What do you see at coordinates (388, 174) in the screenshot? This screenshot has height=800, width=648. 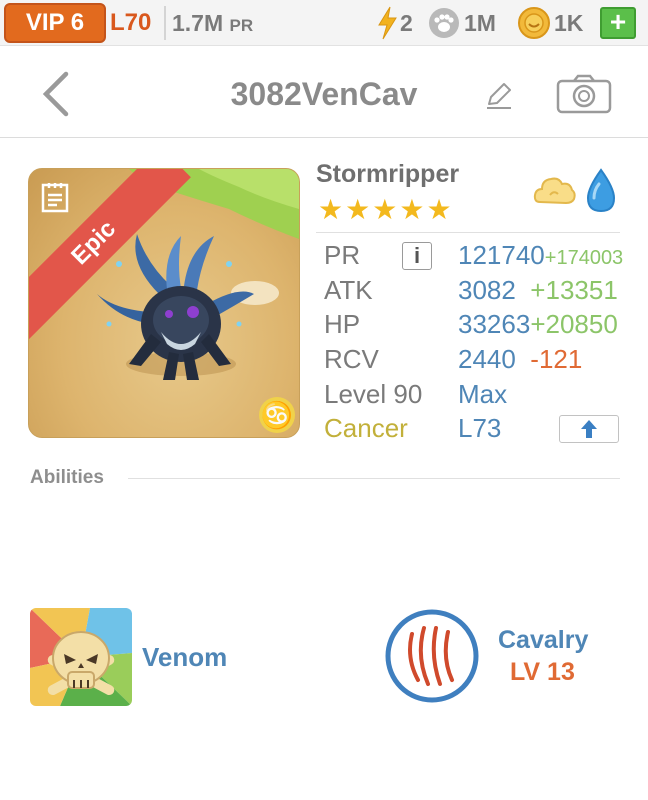 I see `monster-name: Stormripper` at bounding box center [388, 174].